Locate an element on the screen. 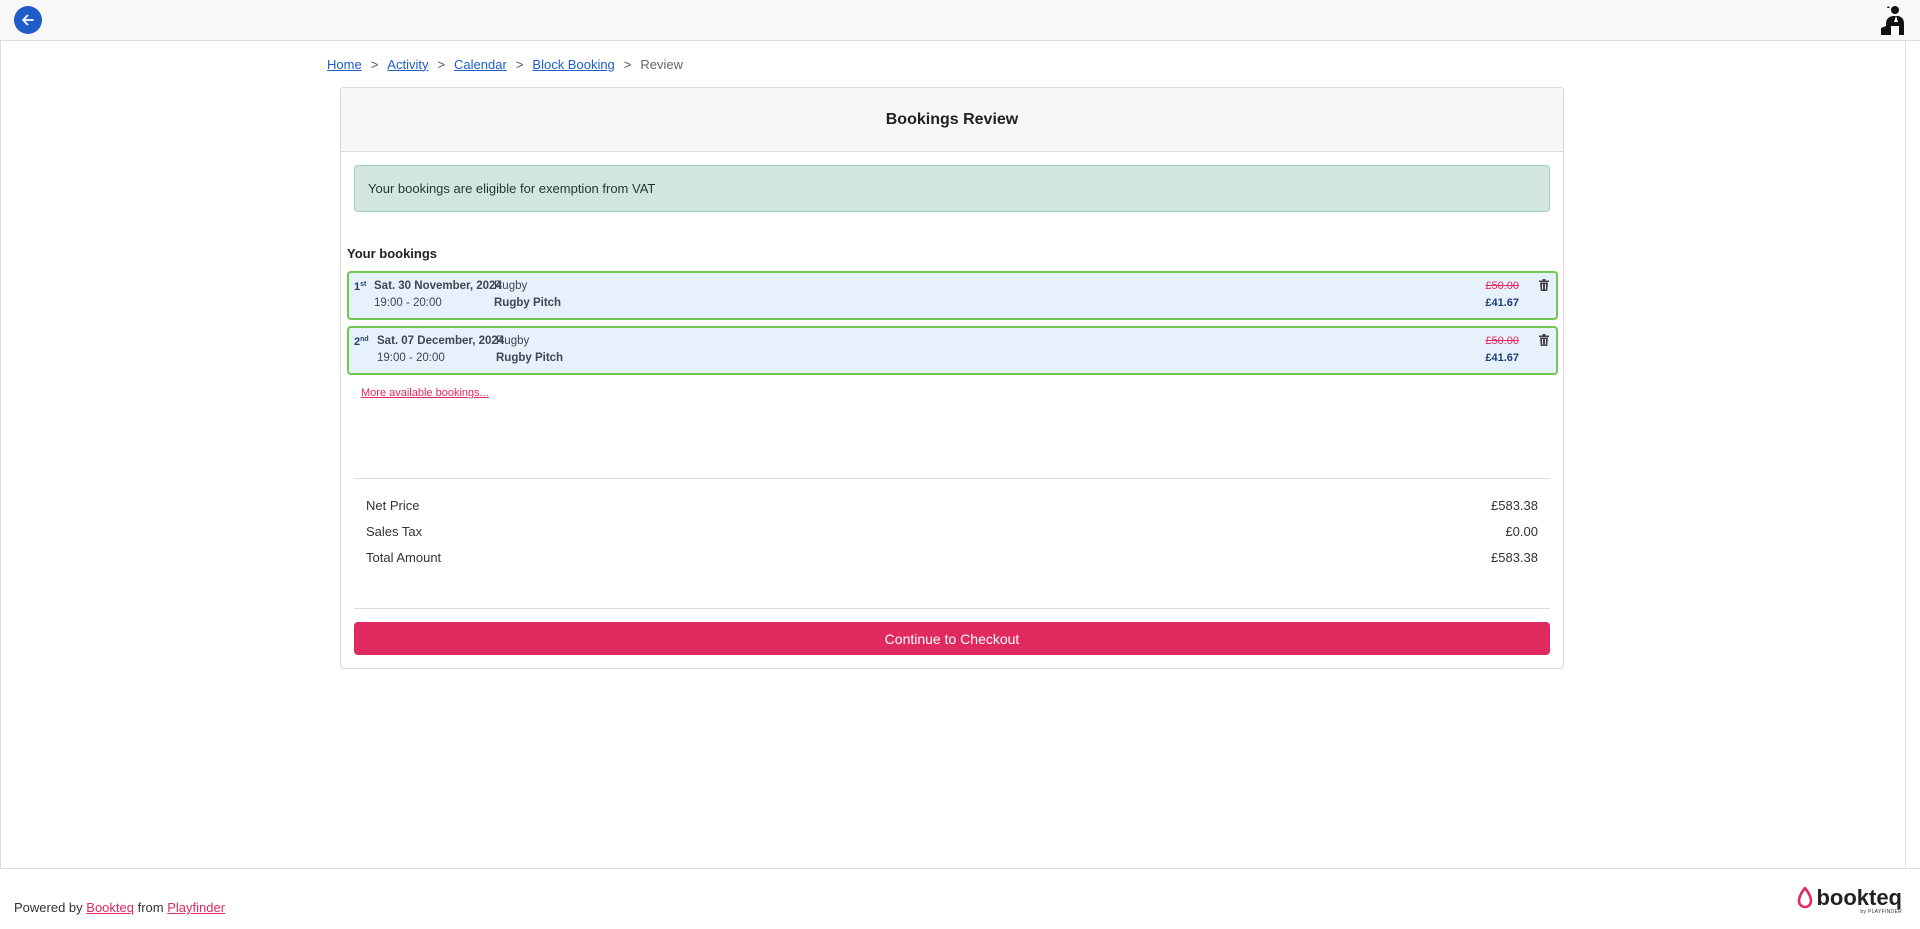 This screenshot has height=929, width=1920. breadcrumb-calendar: Calendar is located at coordinates (480, 64).